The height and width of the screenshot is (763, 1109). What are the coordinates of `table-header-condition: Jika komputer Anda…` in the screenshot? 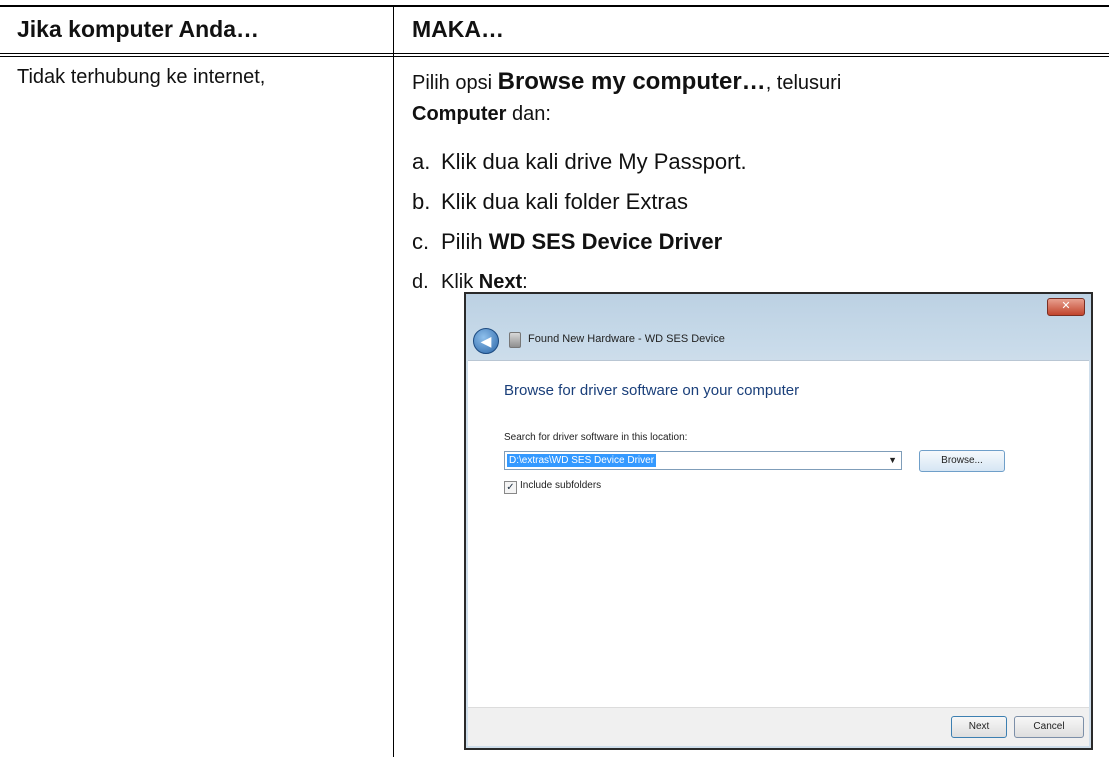 It's located at (138, 29).